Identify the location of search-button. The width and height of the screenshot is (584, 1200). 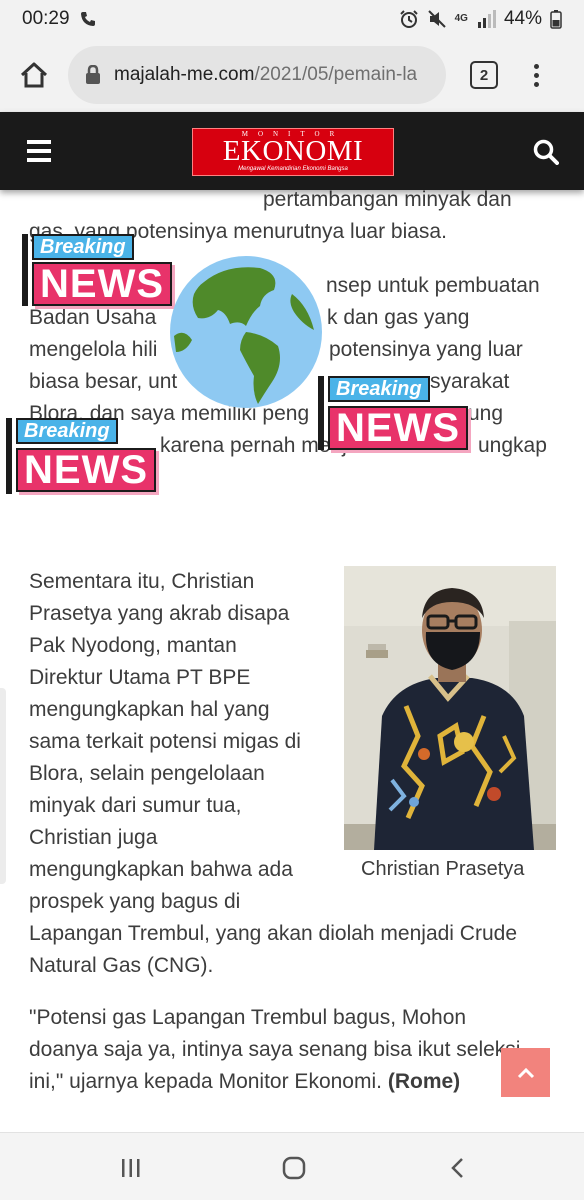
(546, 152).